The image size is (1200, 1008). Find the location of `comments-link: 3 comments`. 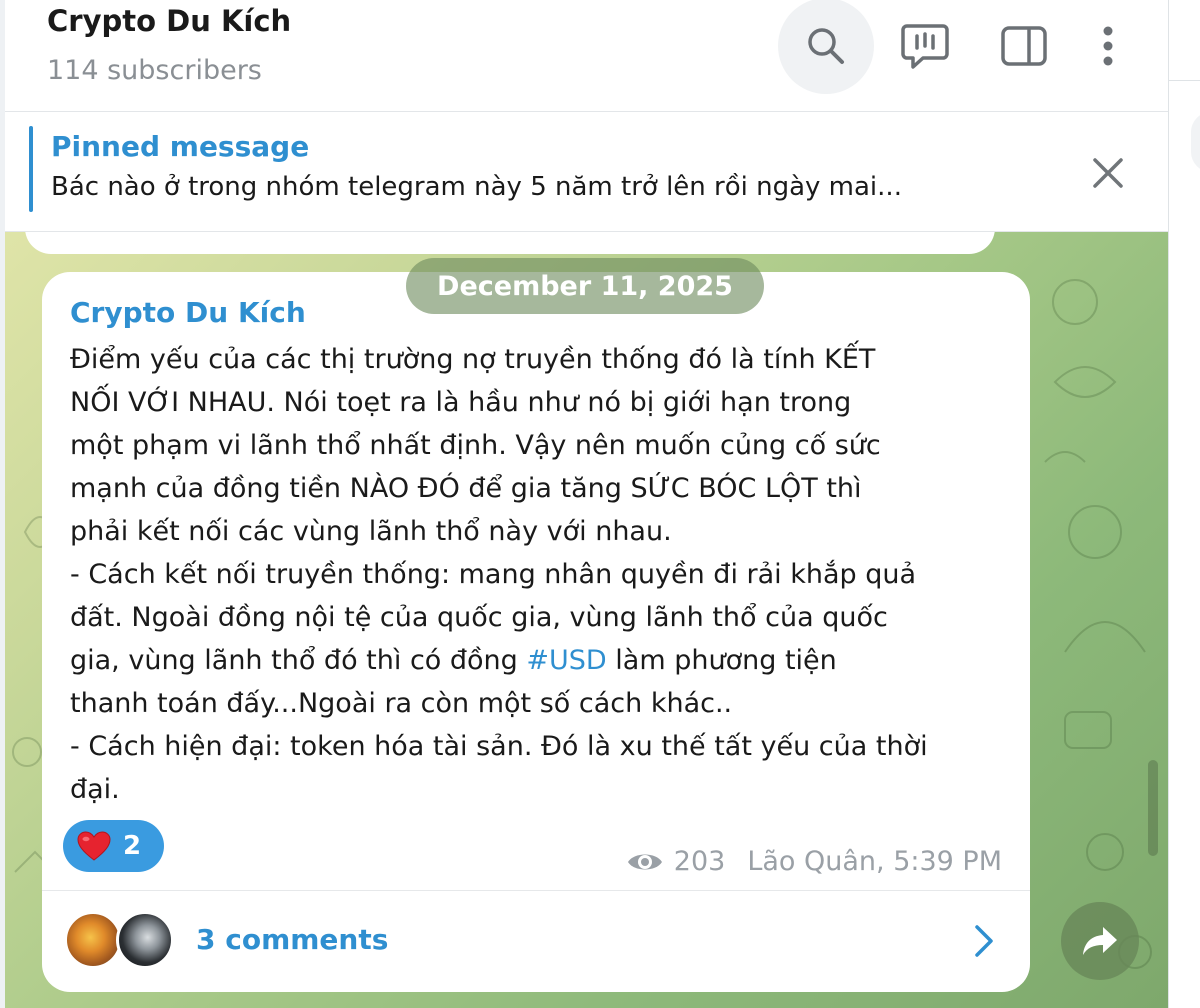

comments-link: 3 comments is located at coordinates (292, 939).